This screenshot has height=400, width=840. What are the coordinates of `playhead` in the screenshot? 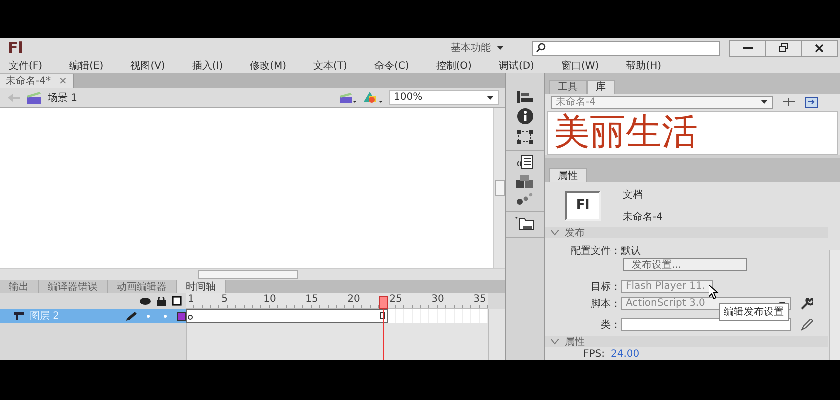 It's located at (383, 328).